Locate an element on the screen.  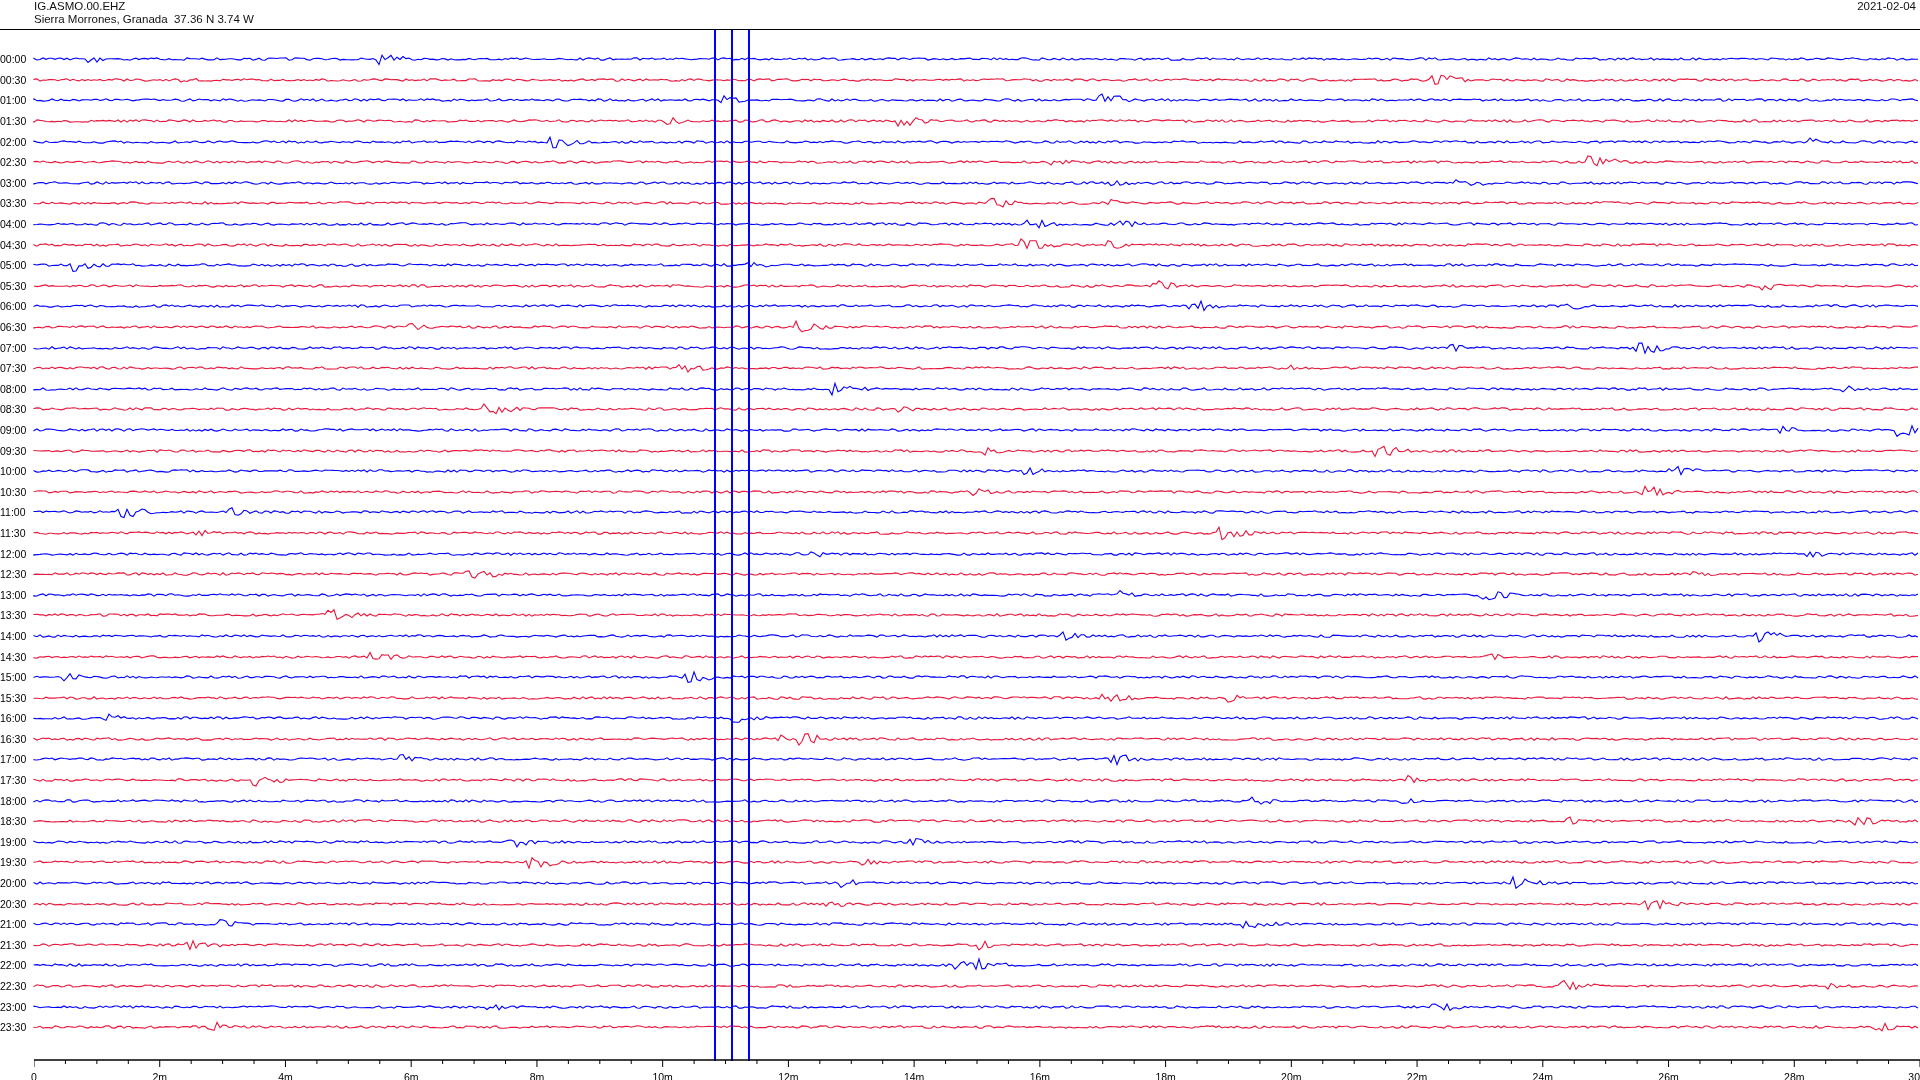
time-label: 09:30 is located at coordinates (14, 450).